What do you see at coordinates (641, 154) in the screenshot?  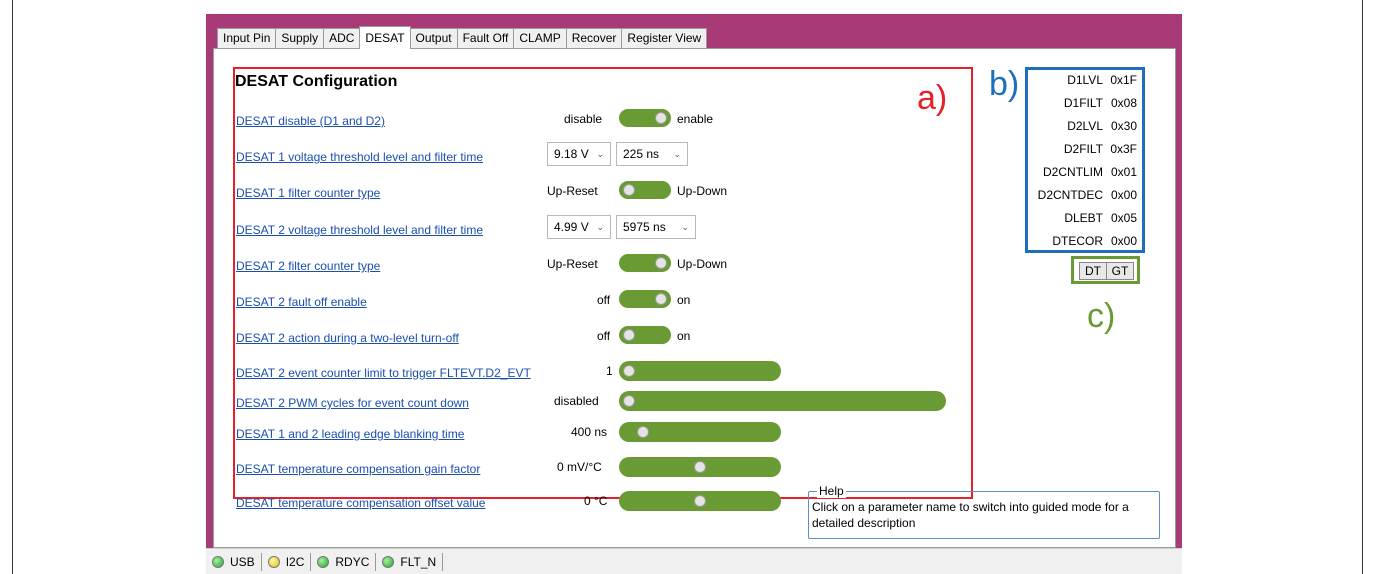 I see `select-value: 225 ns` at bounding box center [641, 154].